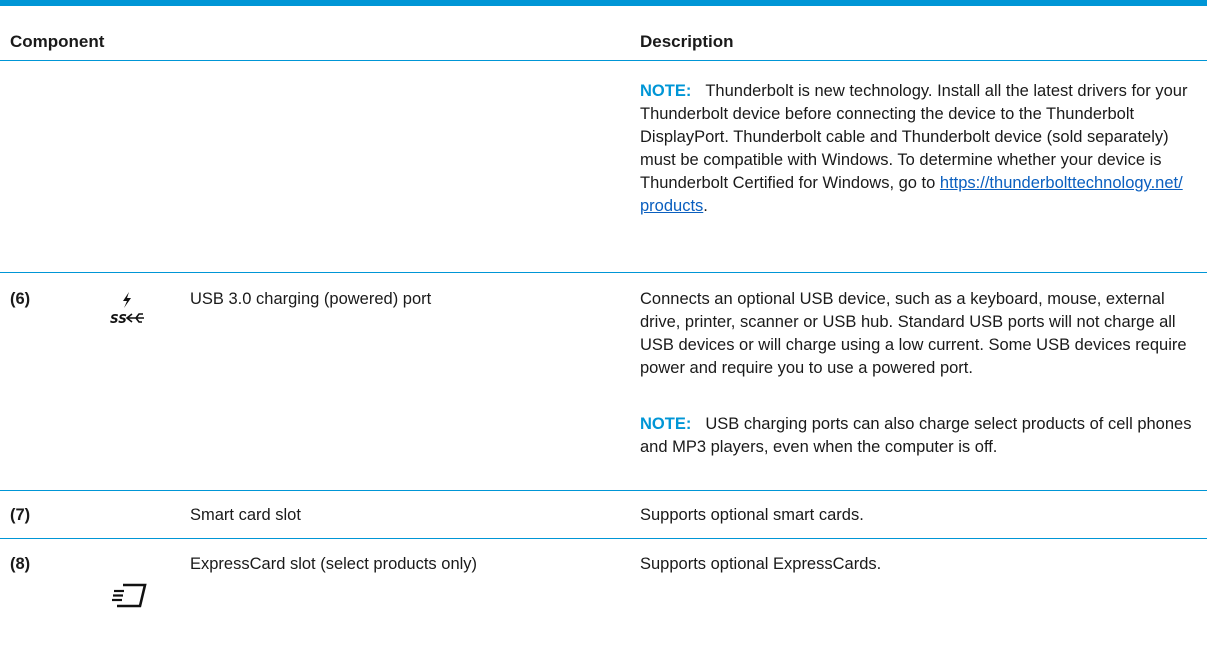 The width and height of the screenshot is (1207, 649). Describe the element at coordinates (603, 37) in the screenshot. I see `table-header: Component Description` at that location.